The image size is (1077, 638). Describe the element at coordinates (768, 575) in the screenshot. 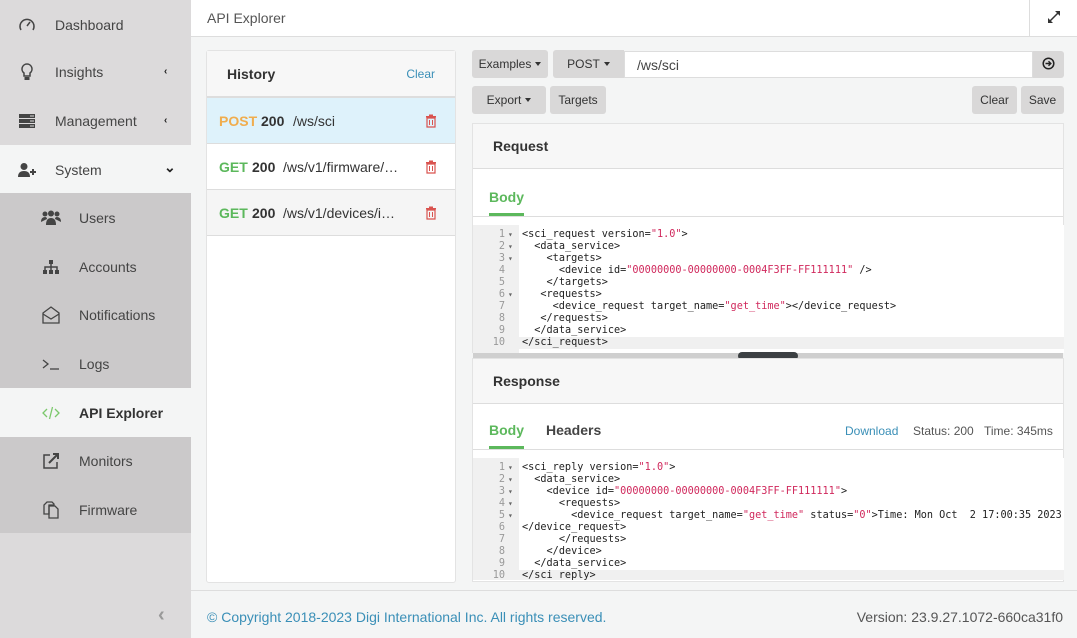

I see `code-line: 10 </sci_reply>` at that location.